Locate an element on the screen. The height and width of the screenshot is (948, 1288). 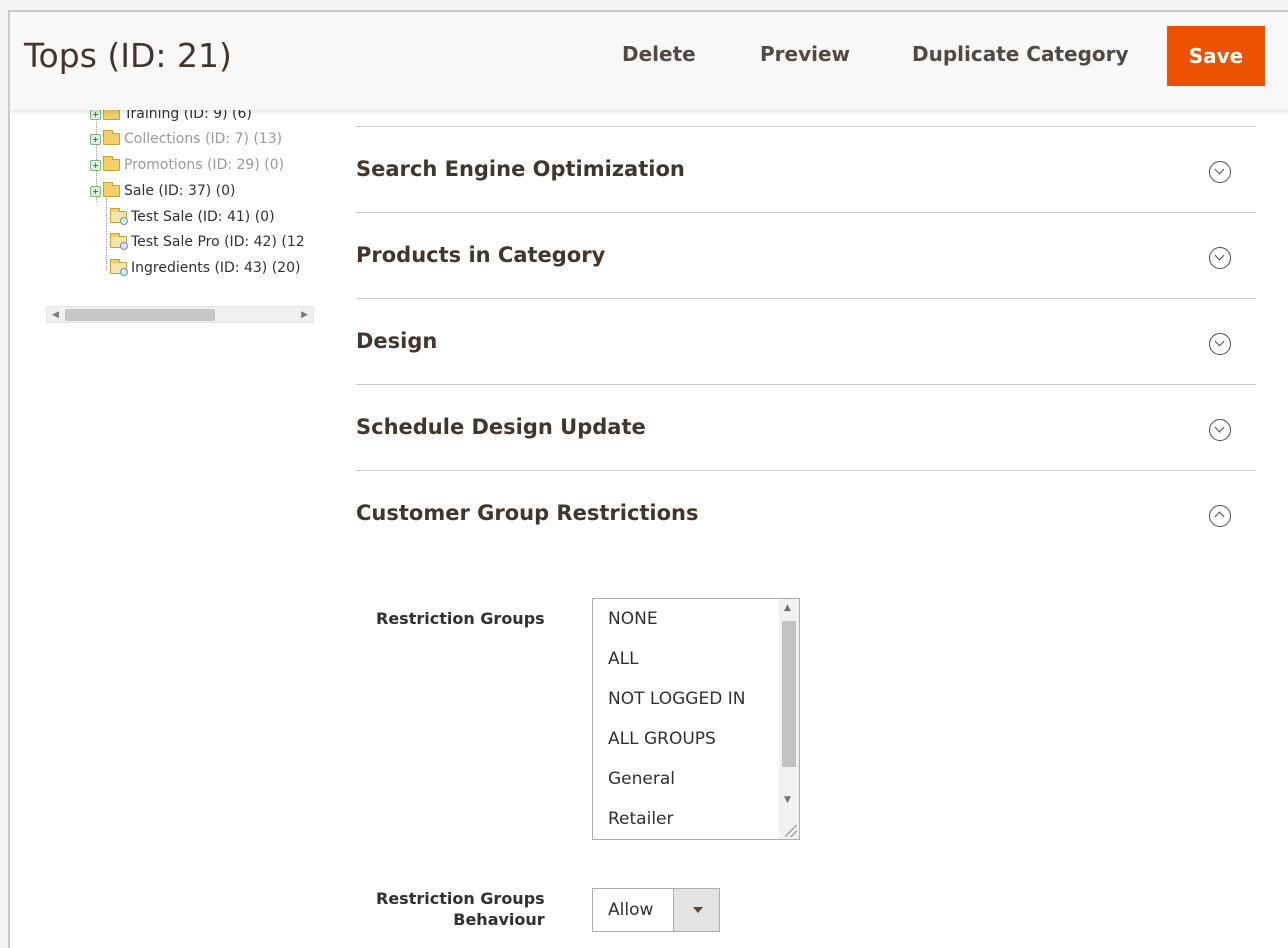
tree-item-label: Collections (ID: 7) (13) is located at coordinates (203, 139).